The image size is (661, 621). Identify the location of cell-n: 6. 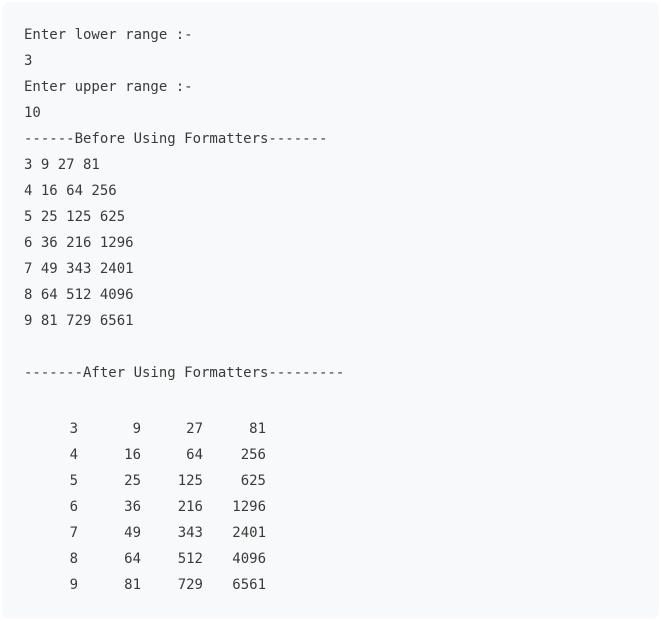
(73, 507).